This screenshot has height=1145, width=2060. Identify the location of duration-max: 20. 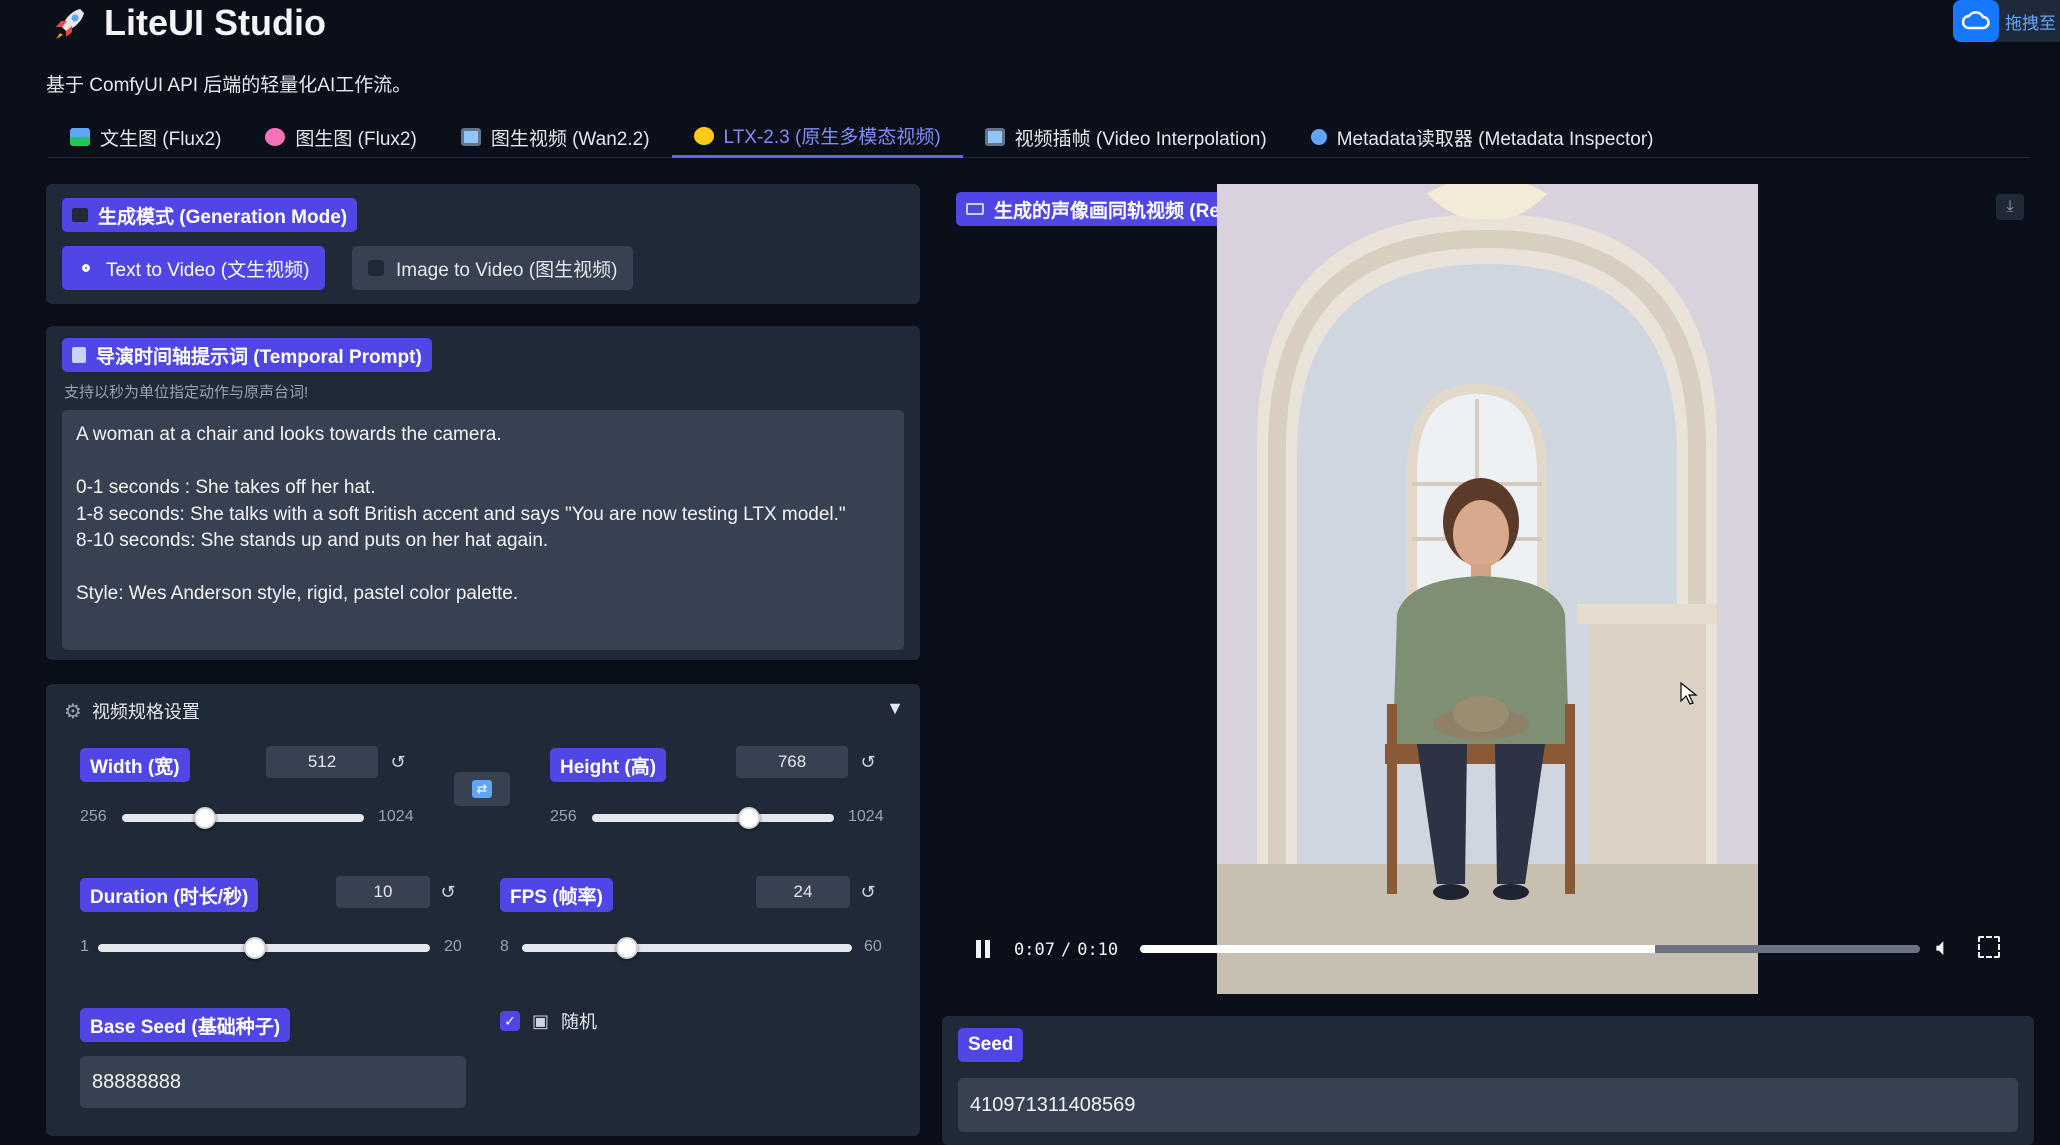
(453, 946).